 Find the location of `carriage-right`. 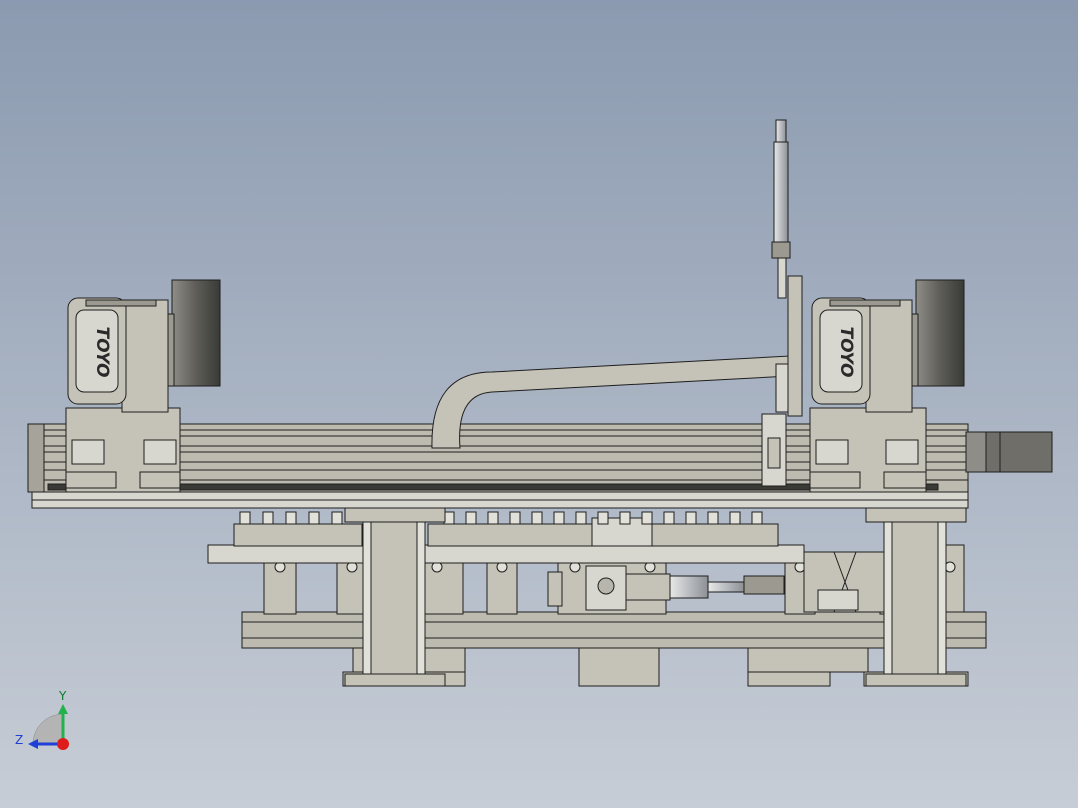

carriage-right is located at coordinates (868, 450).